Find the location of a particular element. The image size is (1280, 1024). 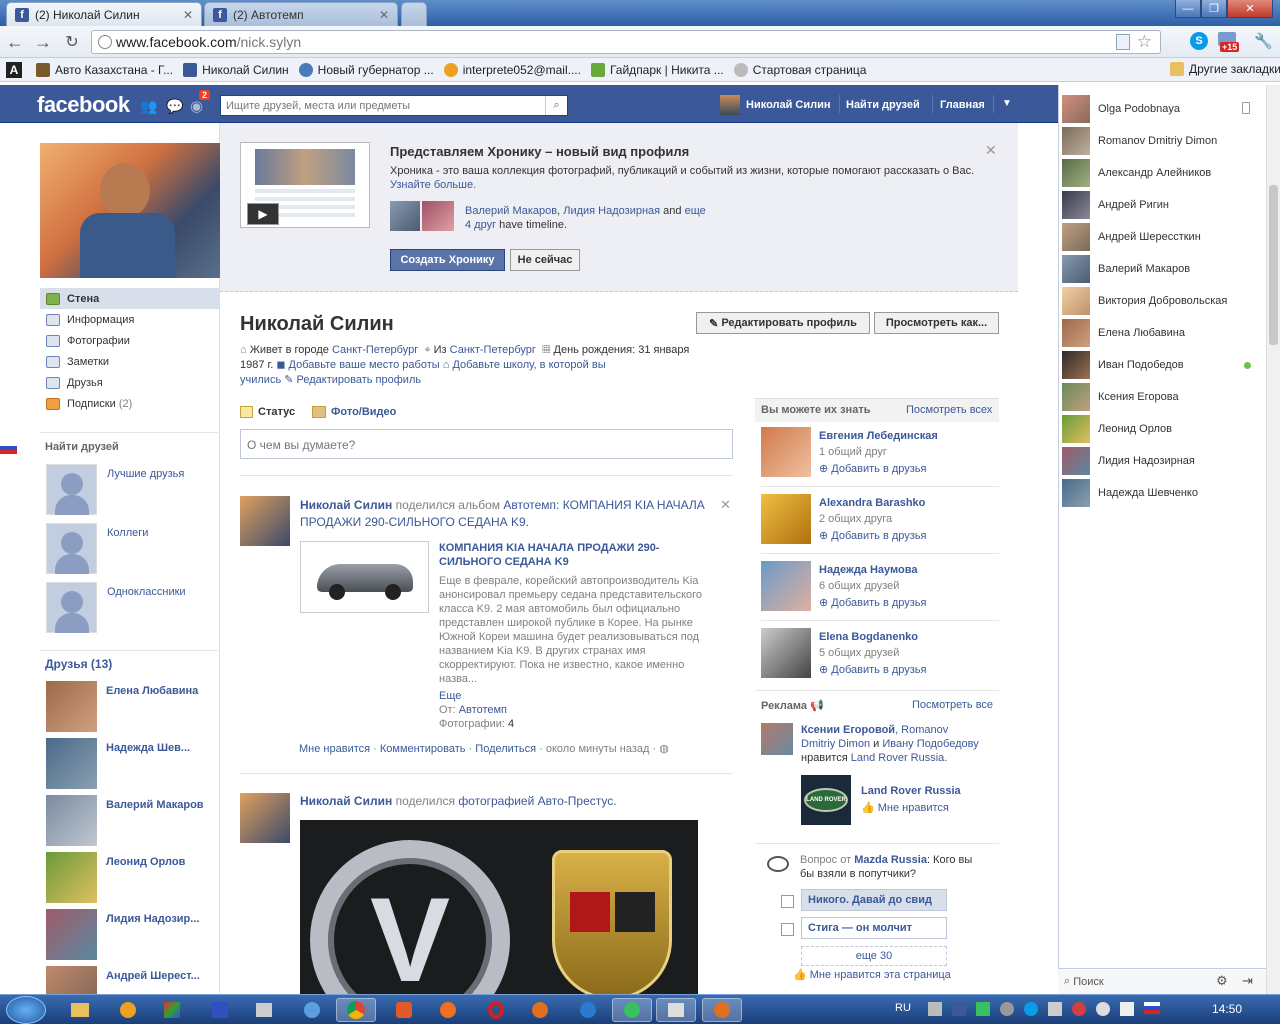

attachment-image is located at coordinates (364, 577).